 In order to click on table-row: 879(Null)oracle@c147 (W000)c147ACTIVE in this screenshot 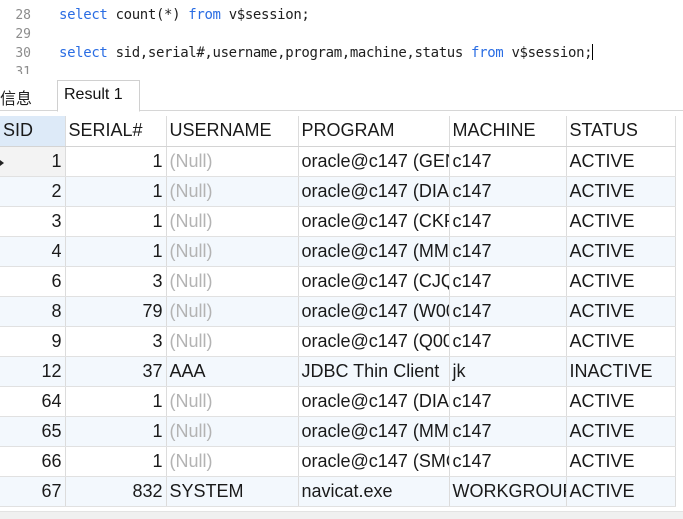, I will do `click(338, 311)`.